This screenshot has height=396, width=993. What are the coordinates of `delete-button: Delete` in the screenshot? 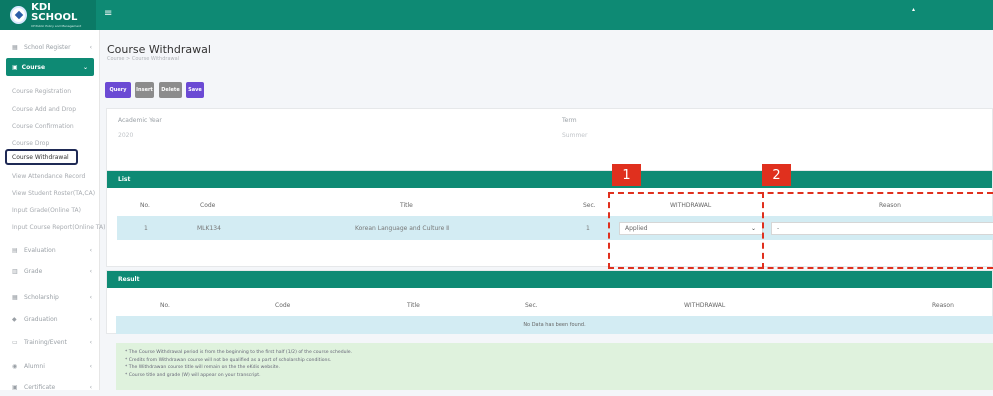 It's located at (170, 90).